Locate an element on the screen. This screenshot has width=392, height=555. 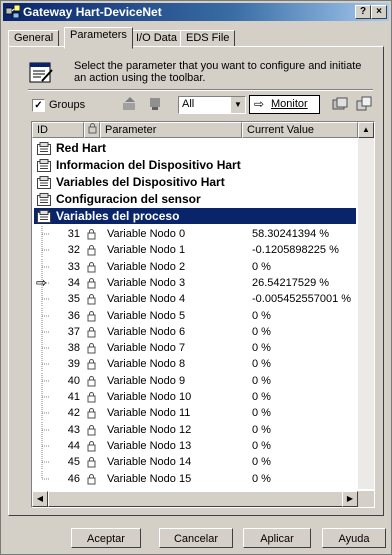
copy-tool-icon is located at coordinates (364, 104).